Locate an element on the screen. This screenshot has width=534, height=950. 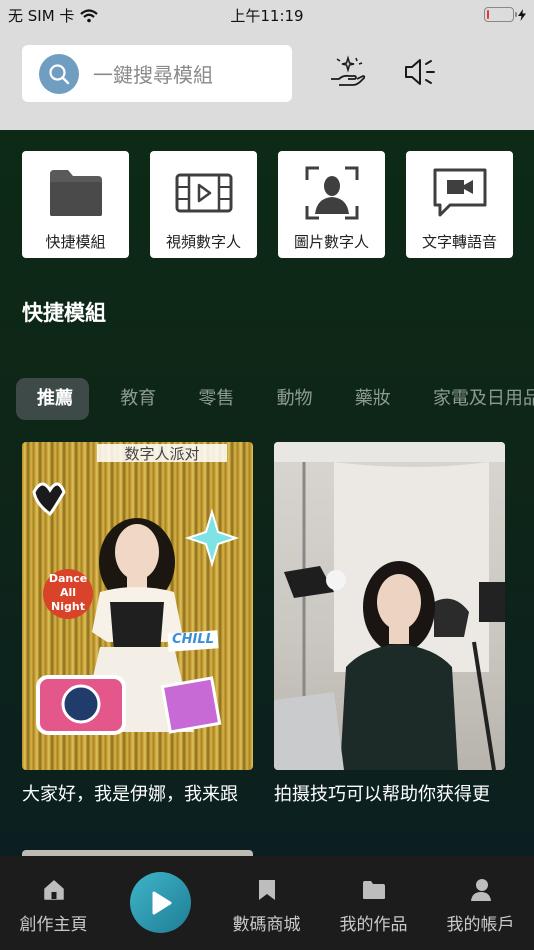
nav-label: 創作主頁 is located at coordinates (53, 925).